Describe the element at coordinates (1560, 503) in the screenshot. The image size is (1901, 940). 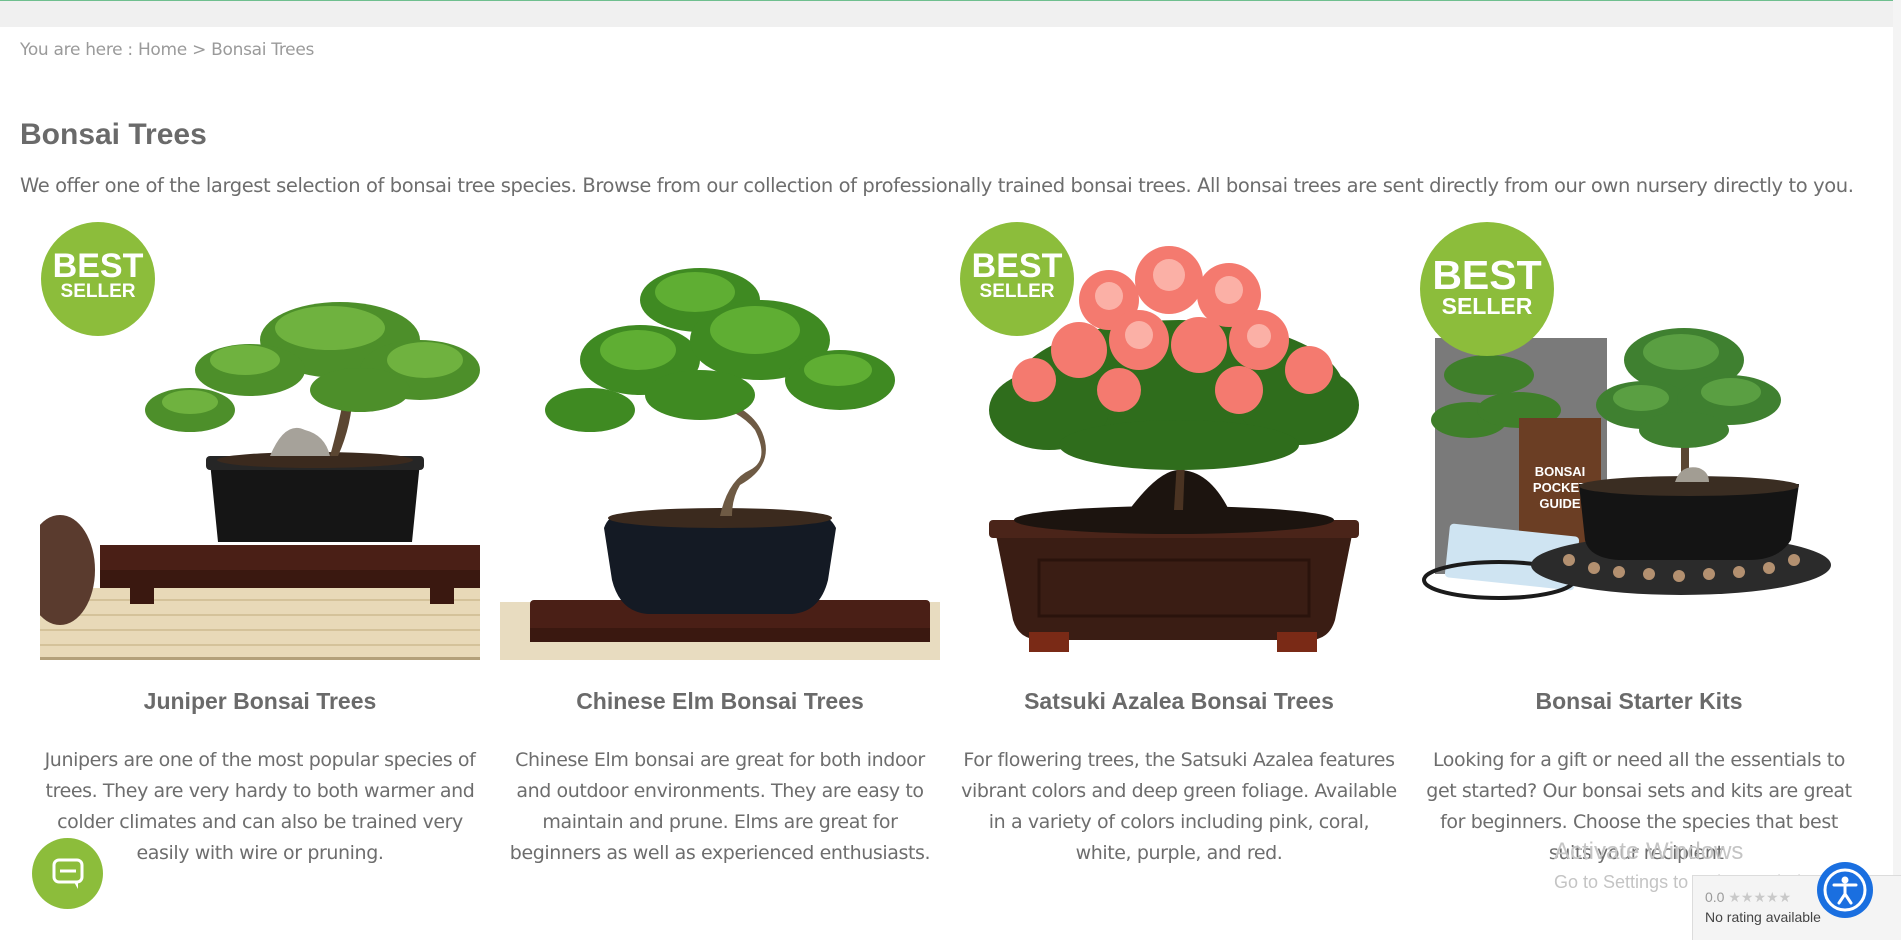
I see `book-label-line3: GUIDE` at that location.